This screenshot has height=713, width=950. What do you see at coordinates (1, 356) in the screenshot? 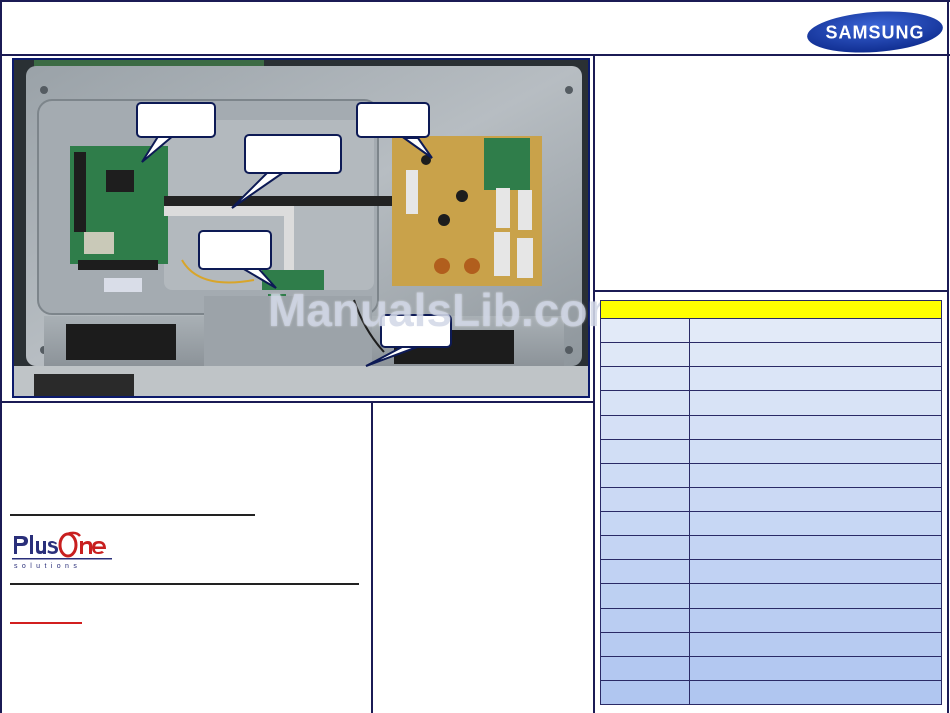
I see `frame-left` at bounding box center [1, 356].